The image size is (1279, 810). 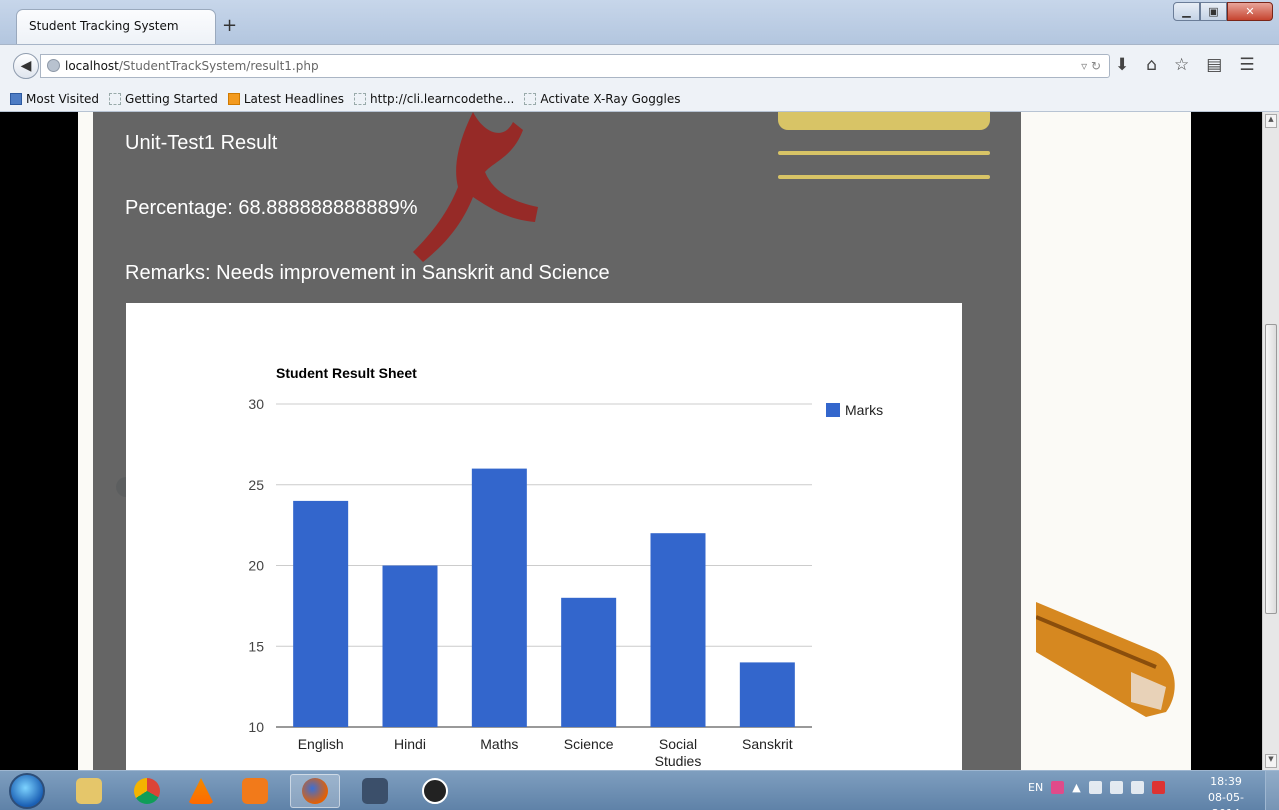 I want to click on chart-title: Student Result Sheet, so click(x=346, y=373).